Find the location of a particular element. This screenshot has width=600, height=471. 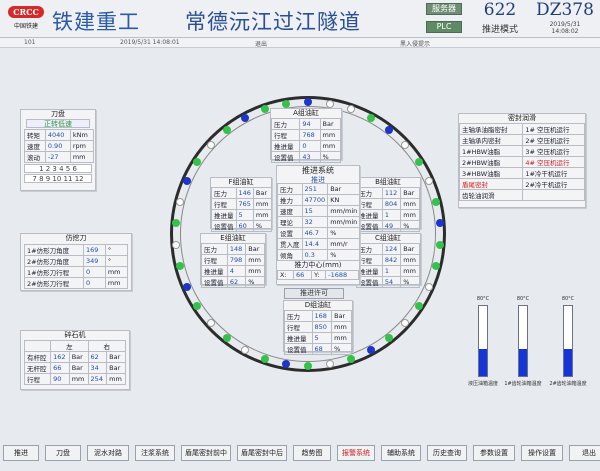

nav-button-2: 泥水对路 is located at coordinates (108, 453).